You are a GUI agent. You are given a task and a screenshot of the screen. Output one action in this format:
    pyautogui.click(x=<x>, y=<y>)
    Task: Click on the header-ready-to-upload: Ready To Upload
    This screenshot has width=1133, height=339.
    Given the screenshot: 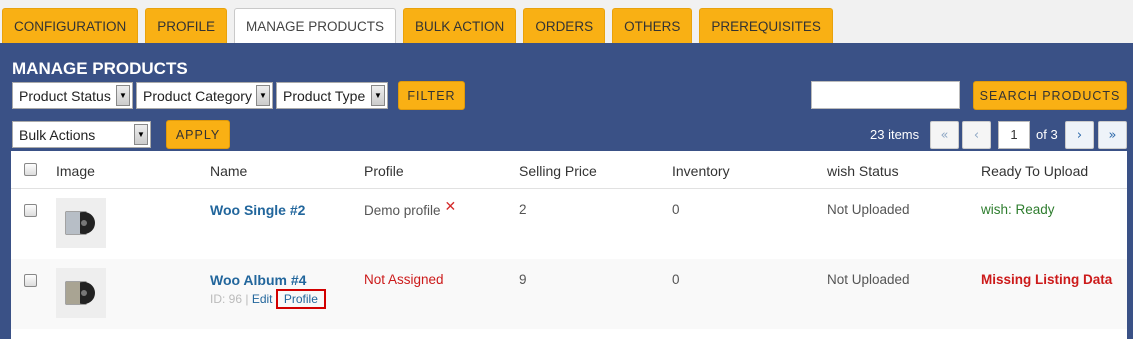 What is the action you would take?
    pyautogui.click(x=1035, y=171)
    